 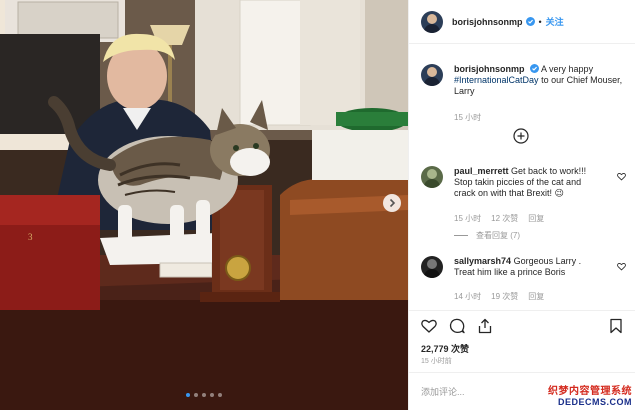 I want to click on header-username: borisjohnsonmp, so click(x=487, y=22).